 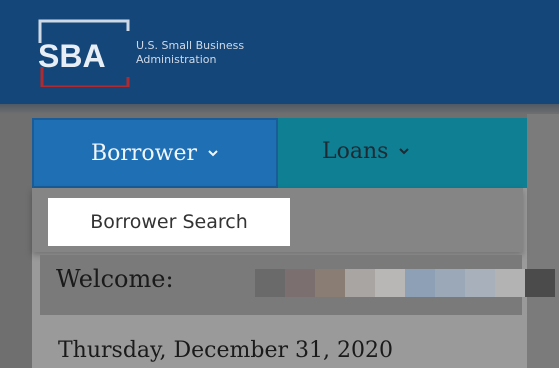 What do you see at coordinates (144, 153) in the screenshot?
I see `nav-borrower-label: Borrower` at bounding box center [144, 153].